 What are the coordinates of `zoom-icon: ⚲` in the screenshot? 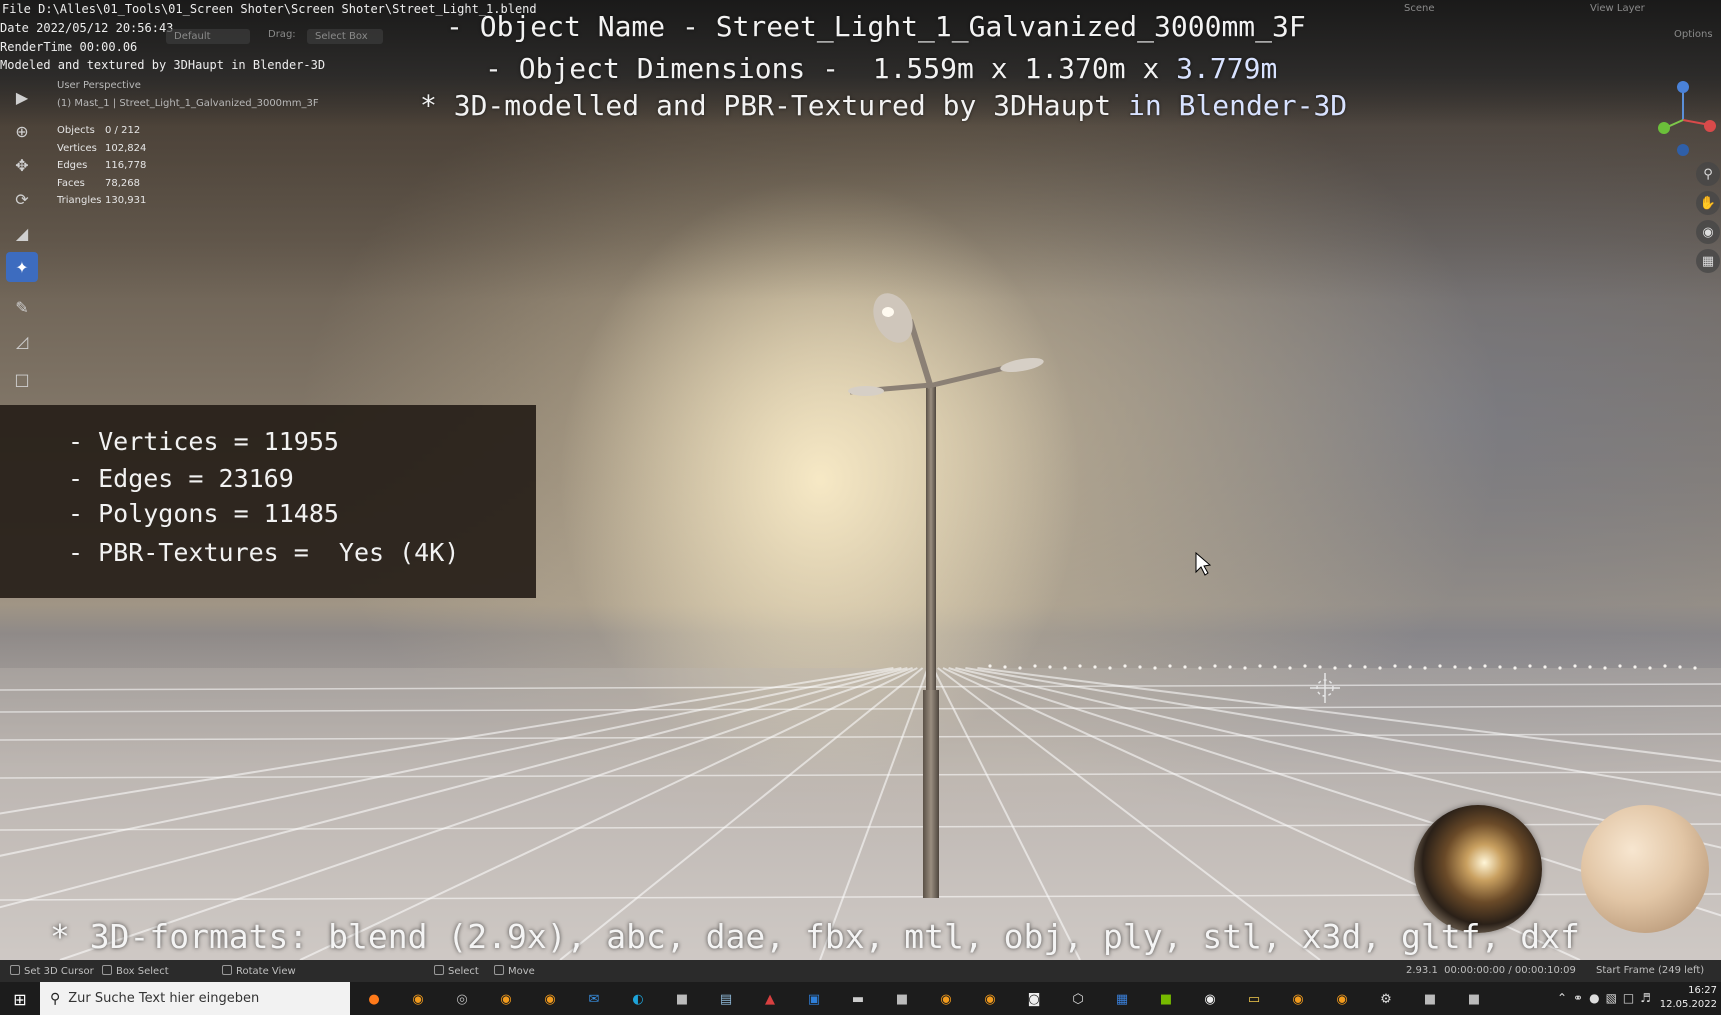 It's located at (1708, 174).